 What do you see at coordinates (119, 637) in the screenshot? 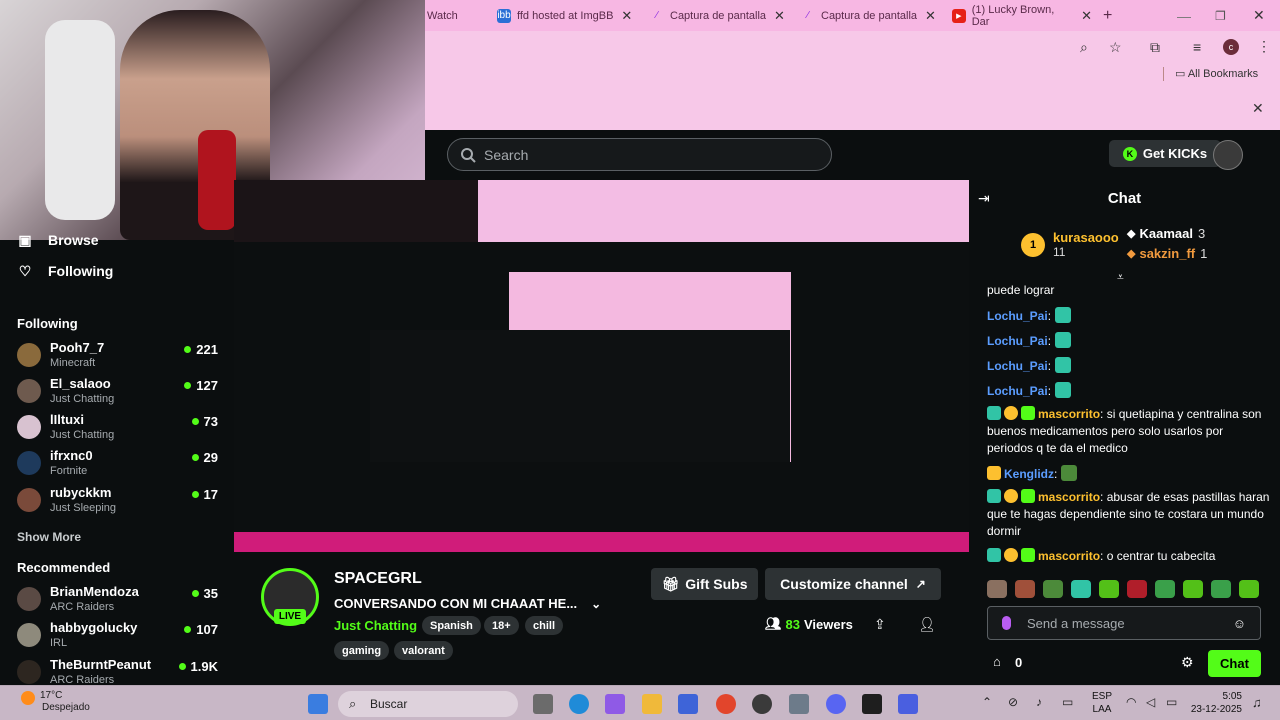
I see `sidebar-channel: habbygolucky IRL 107` at bounding box center [119, 637].